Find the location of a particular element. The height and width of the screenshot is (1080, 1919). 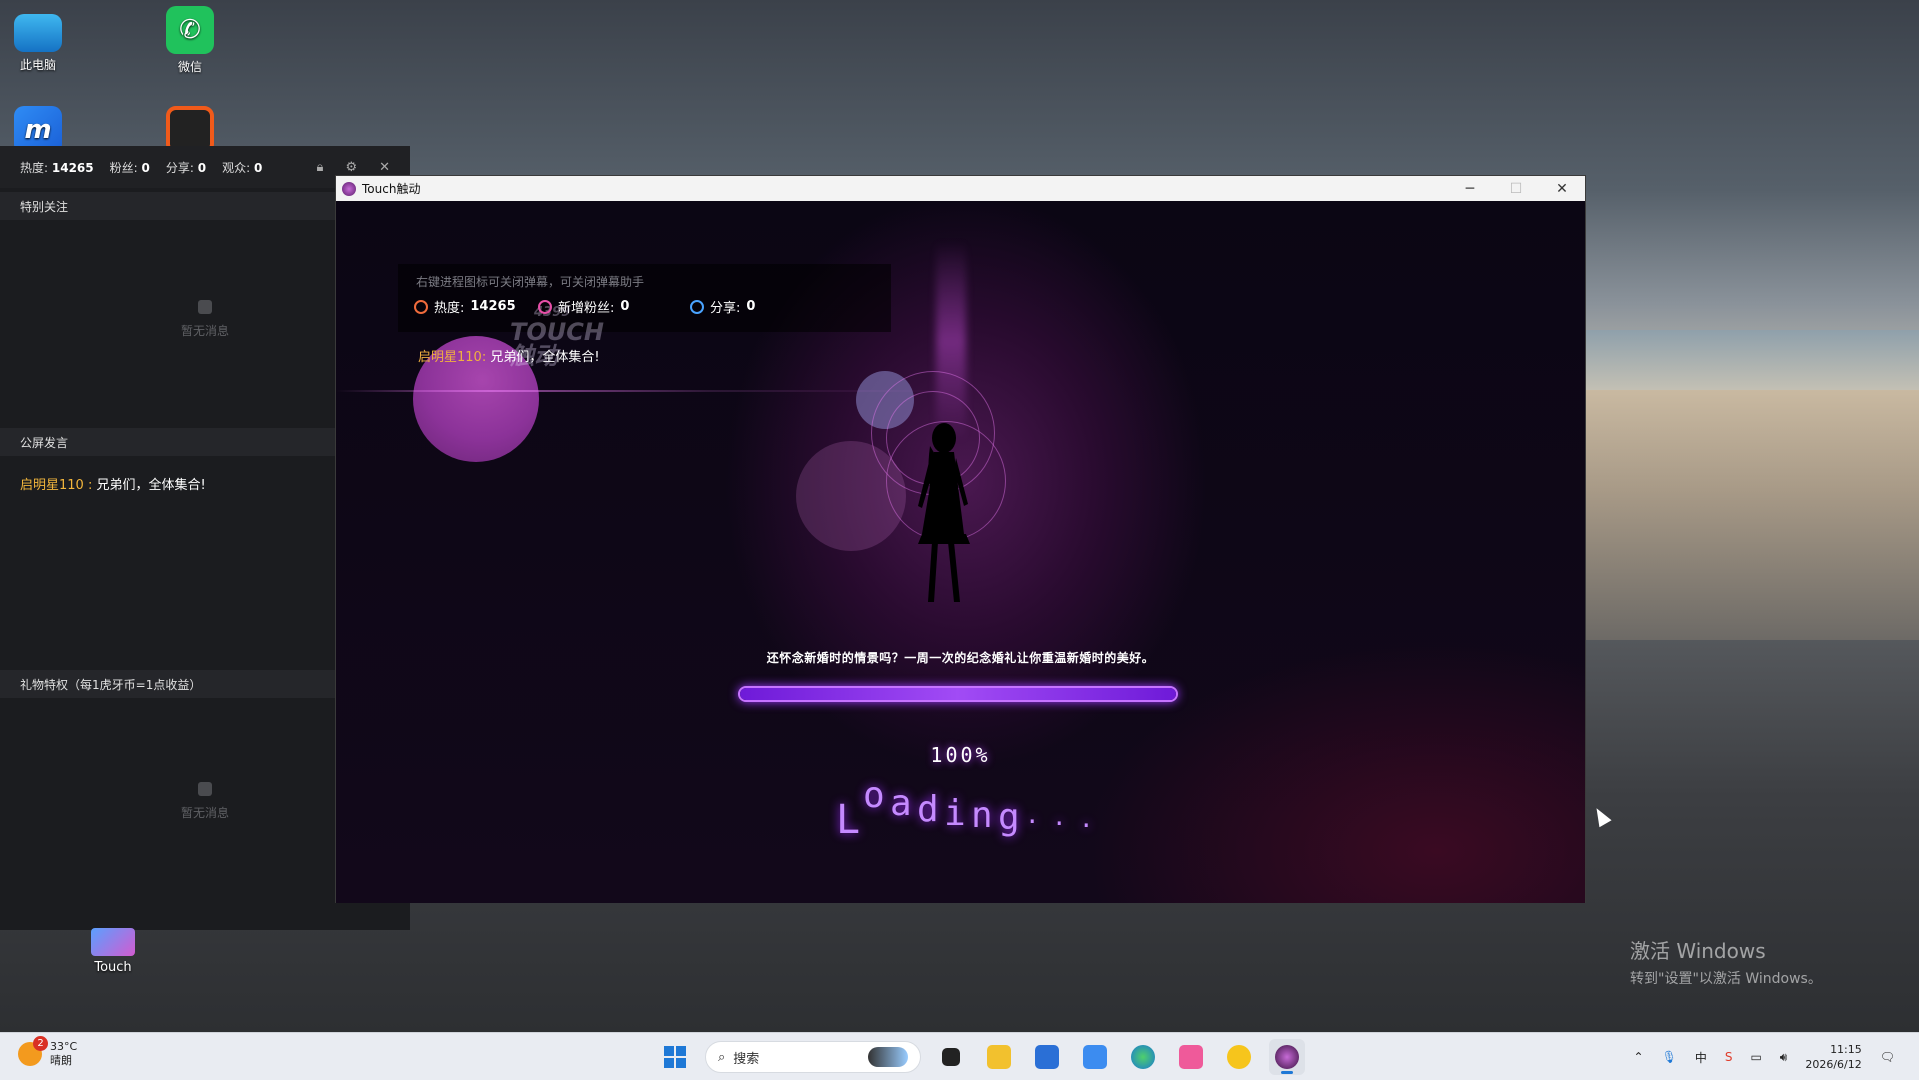

task-view-icon is located at coordinates (951, 1057).